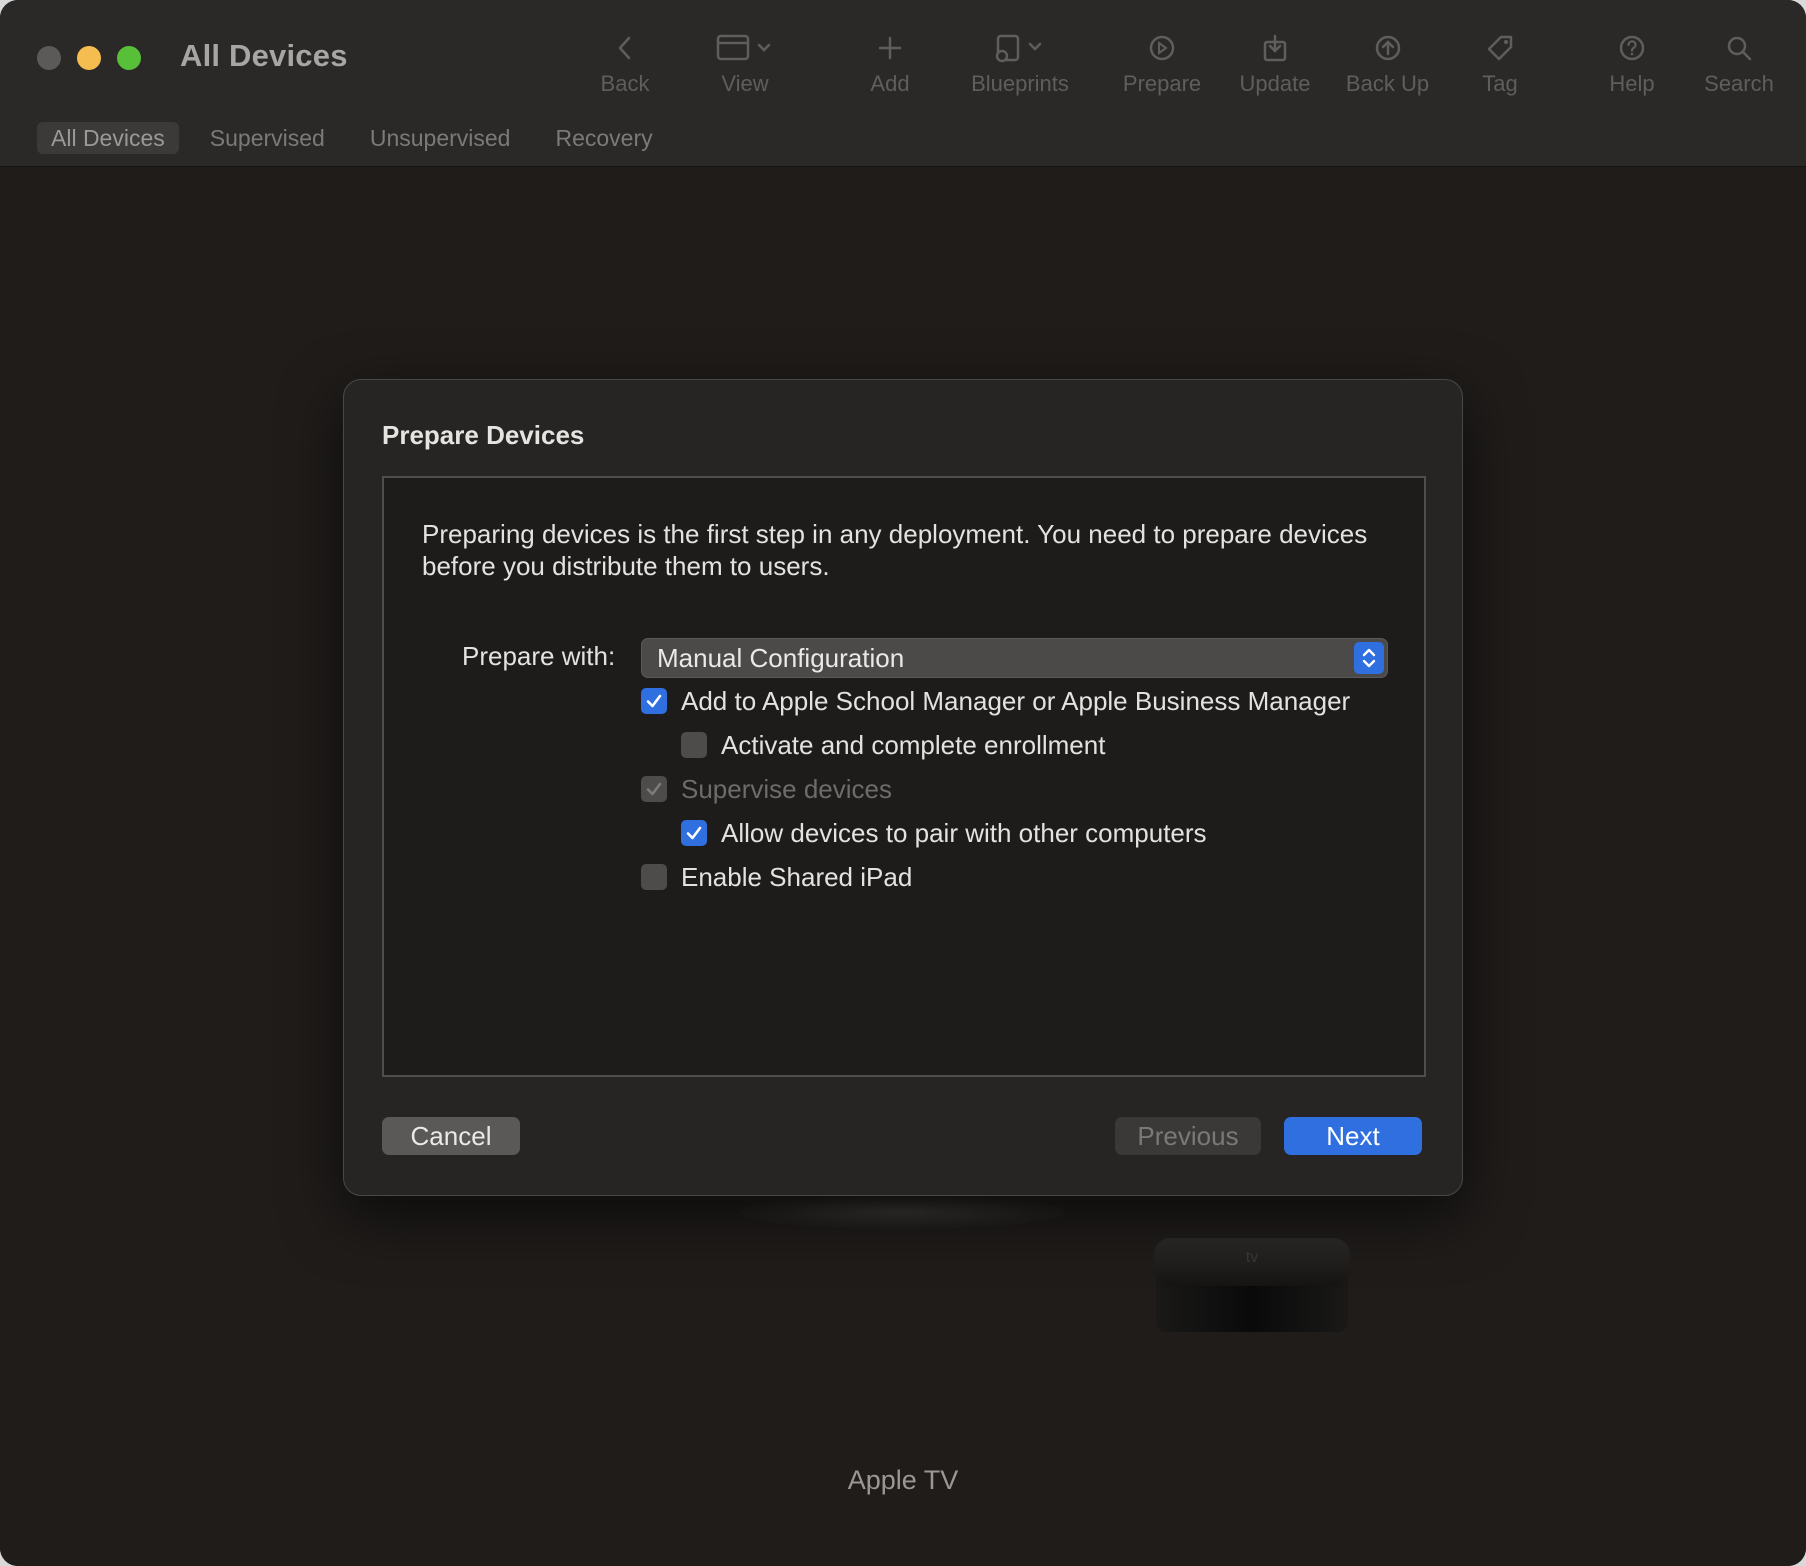 The width and height of the screenshot is (1806, 1566). What do you see at coordinates (1252, 1288) in the screenshot?
I see `apple-tv-device-image: tv` at bounding box center [1252, 1288].